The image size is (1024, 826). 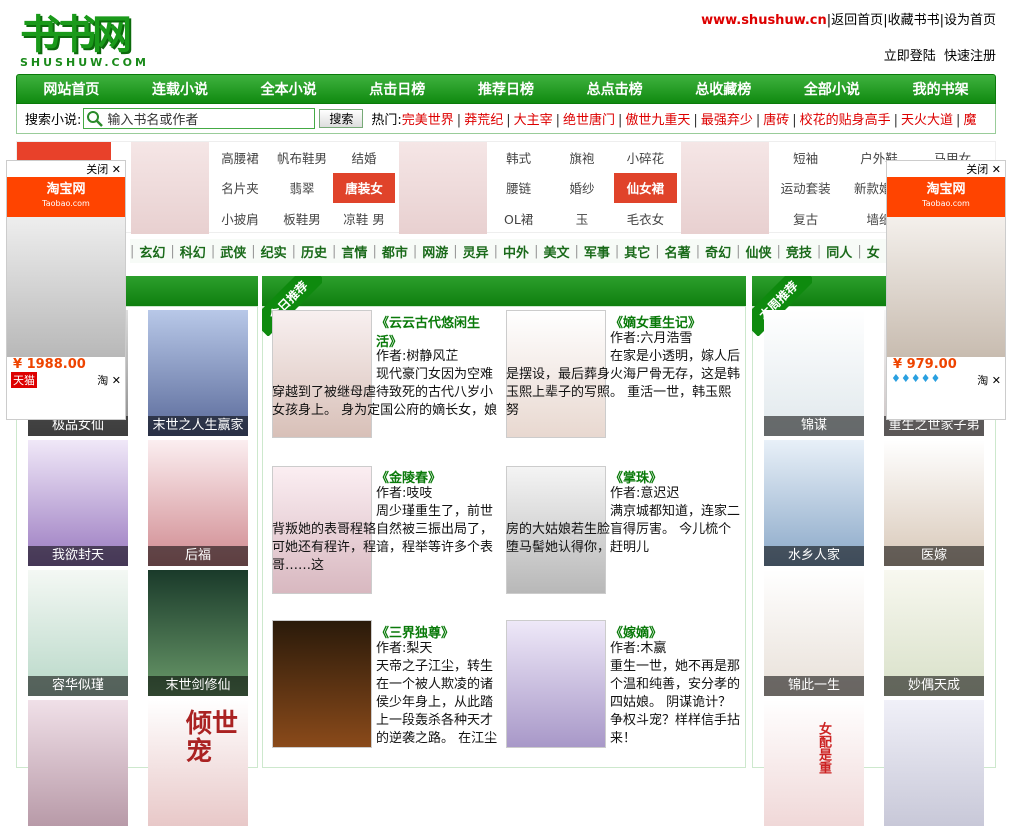 What do you see at coordinates (302, 218) in the screenshot?
I see `ad-keyword: 板鞋男` at bounding box center [302, 218].